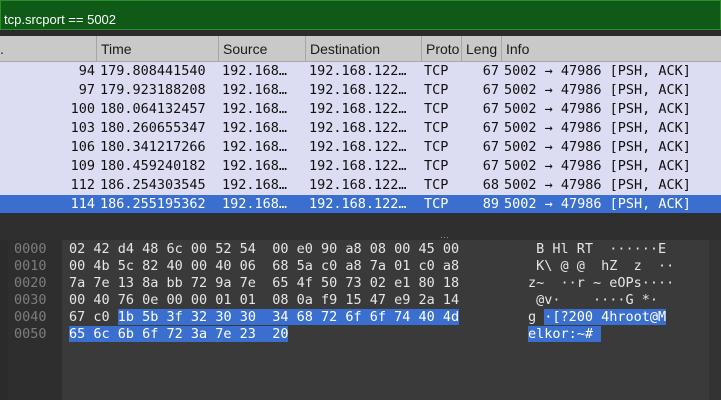  What do you see at coordinates (611, 49) in the screenshot?
I see `column-header-info: Info` at bounding box center [611, 49].